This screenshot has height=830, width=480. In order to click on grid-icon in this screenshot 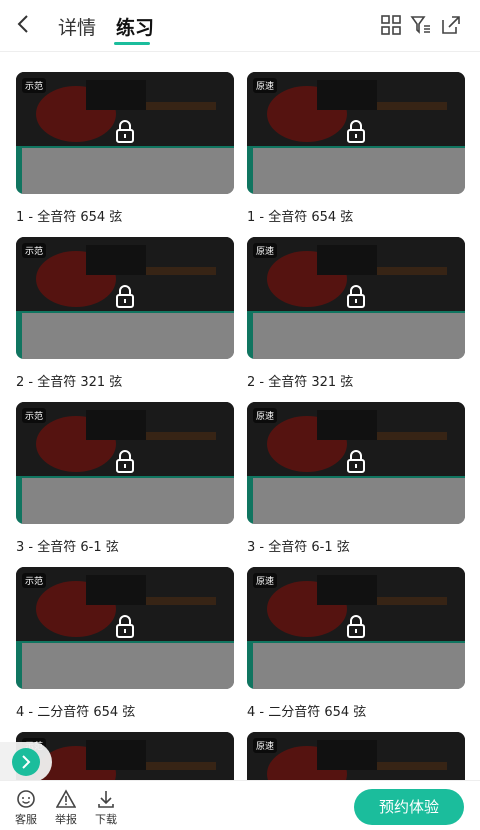, I will do `click(391, 25)`.